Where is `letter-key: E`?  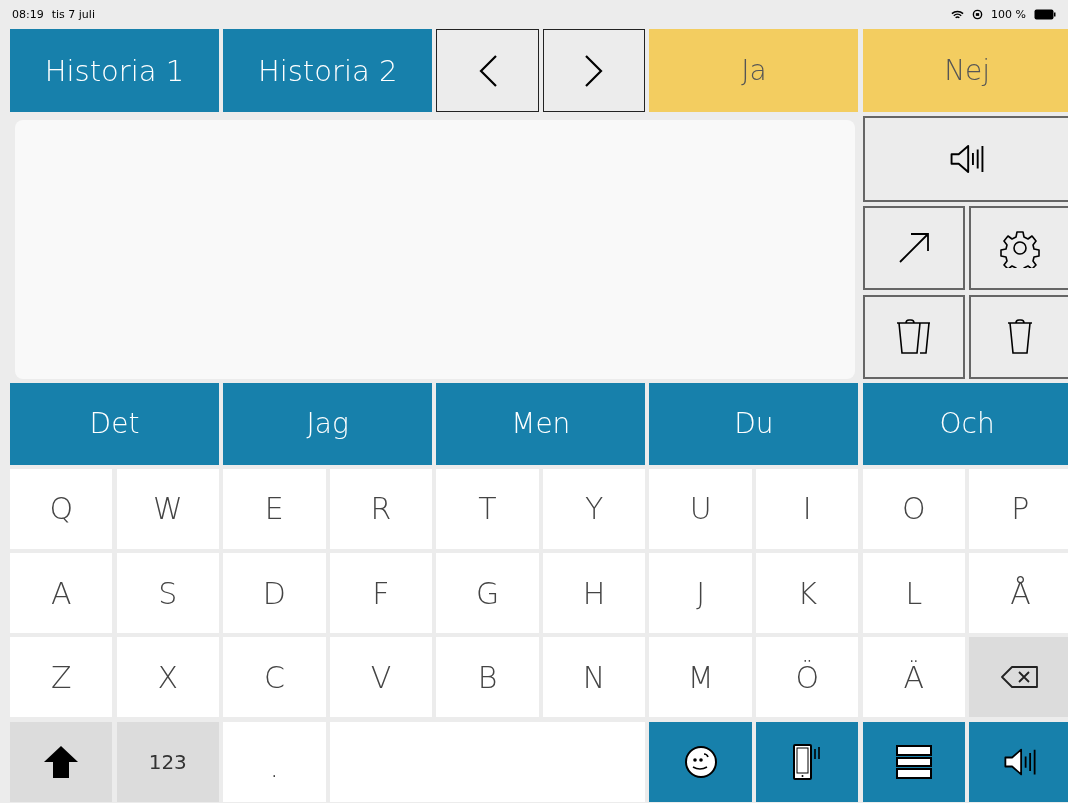
letter-key: E is located at coordinates (274, 508).